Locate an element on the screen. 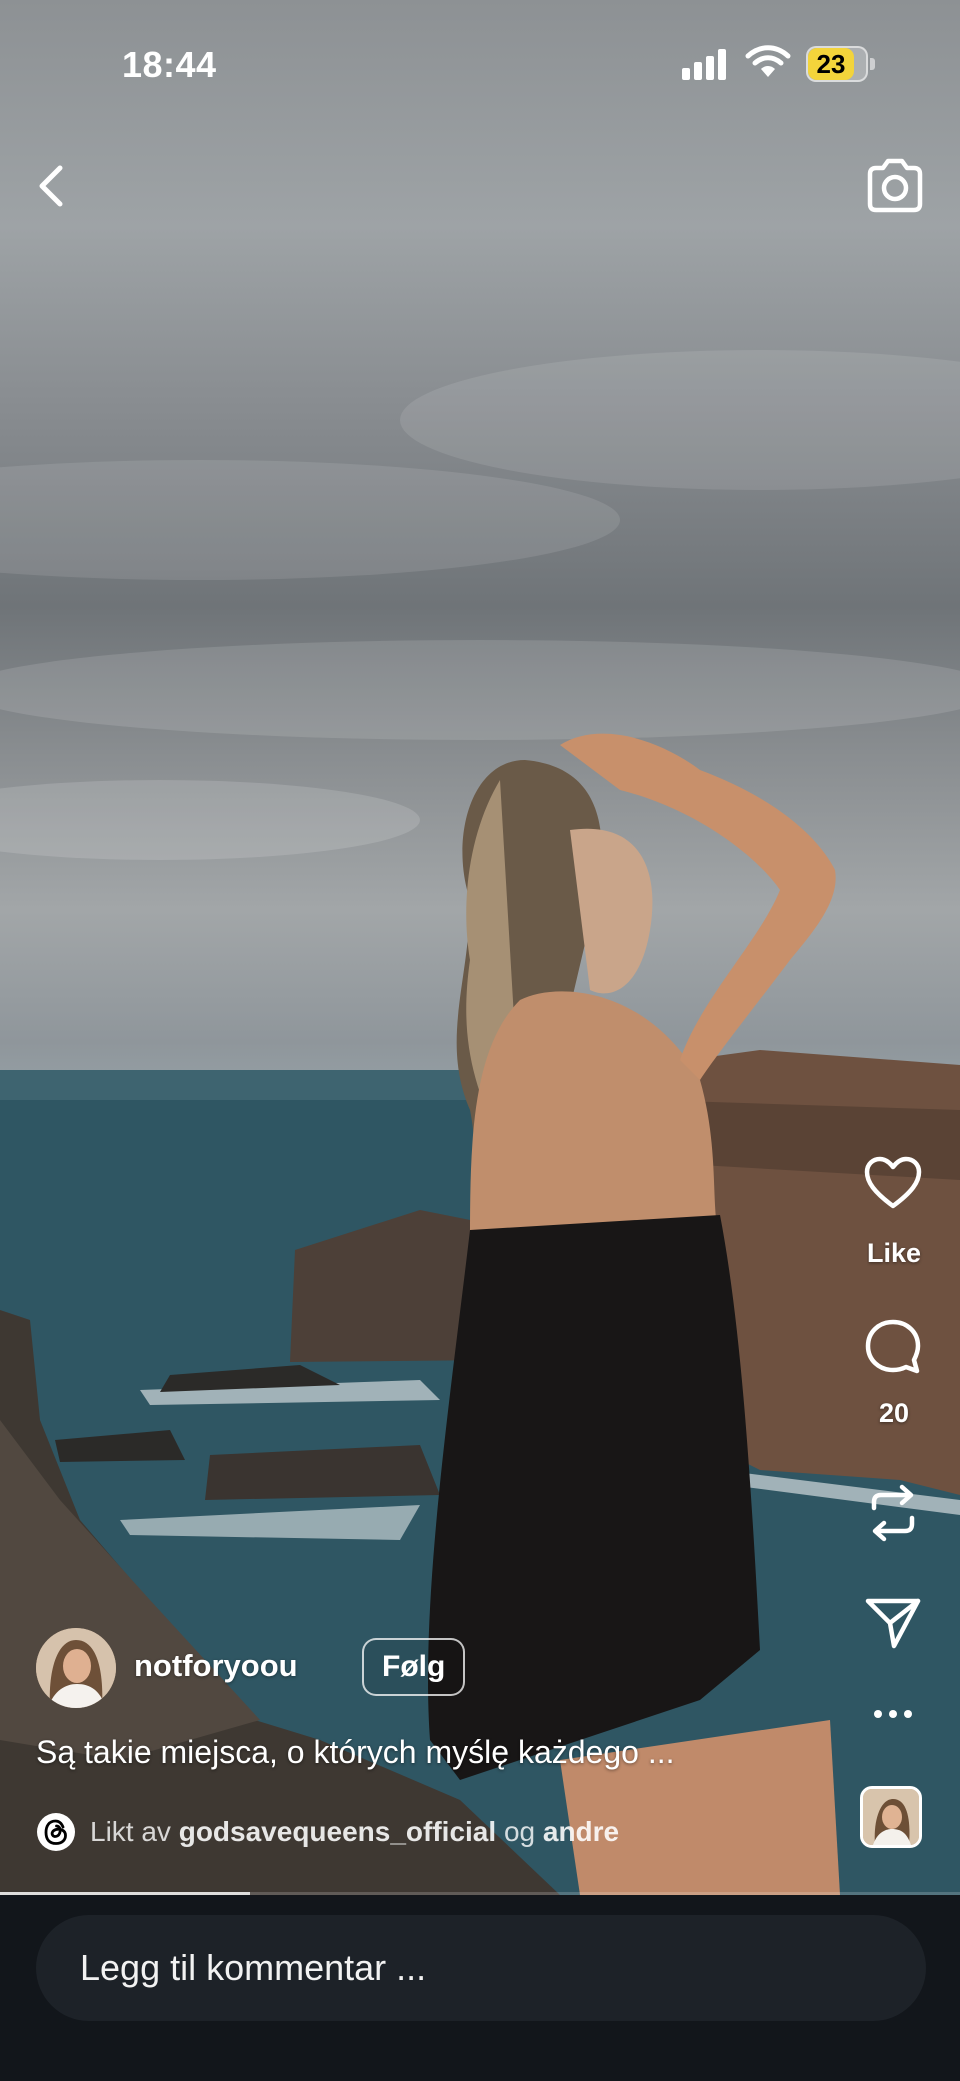 The image size is (960, 2081). liked-by-text: Likt av godsavequeens_official og andre is located at coordinates (354, 1832).